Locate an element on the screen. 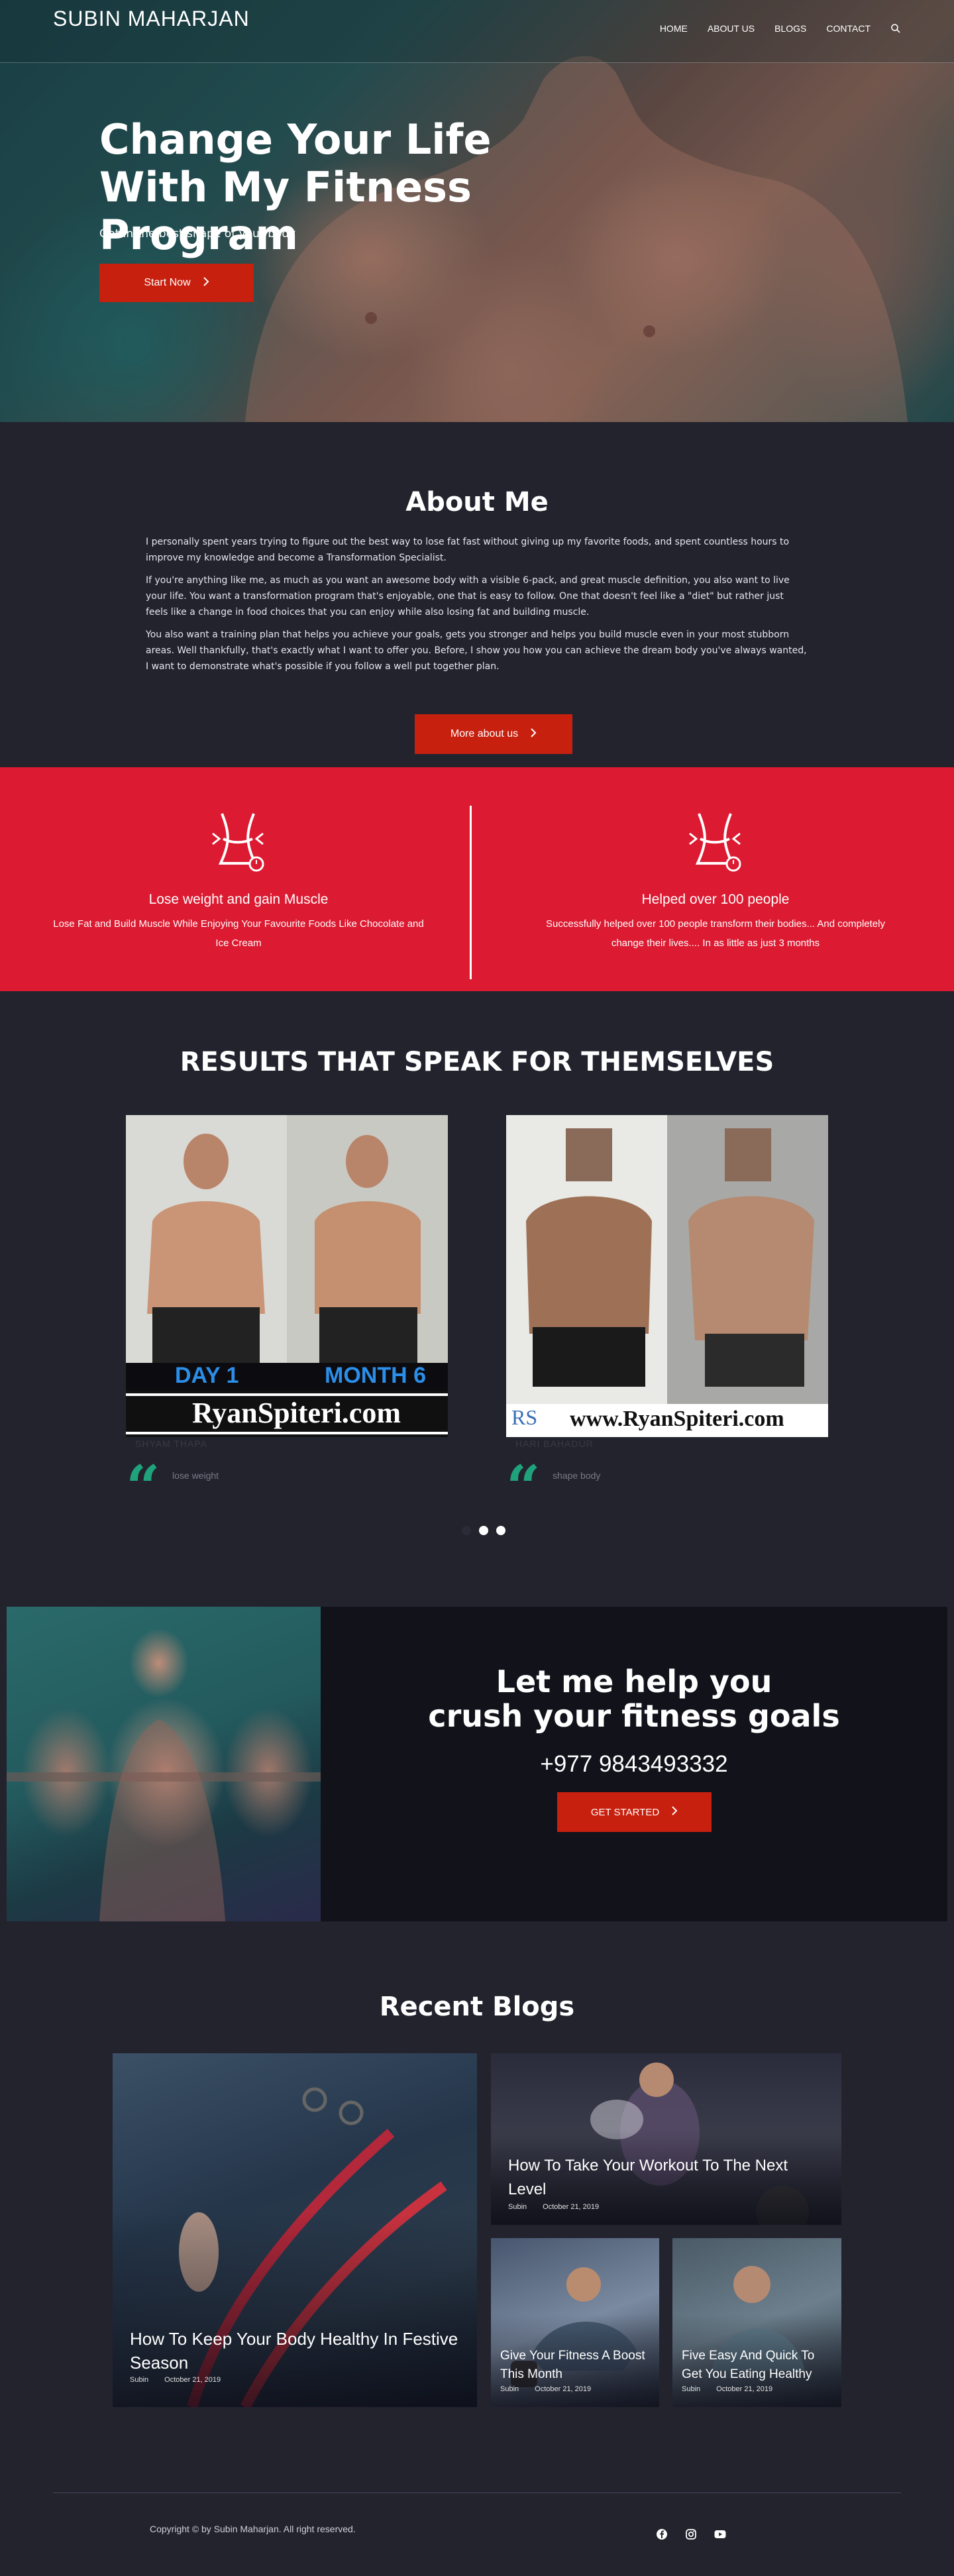 Image resolution: width=954 pixels, height=2576 pixels. rs-logo: RS is located at coordinates (524, 1417).